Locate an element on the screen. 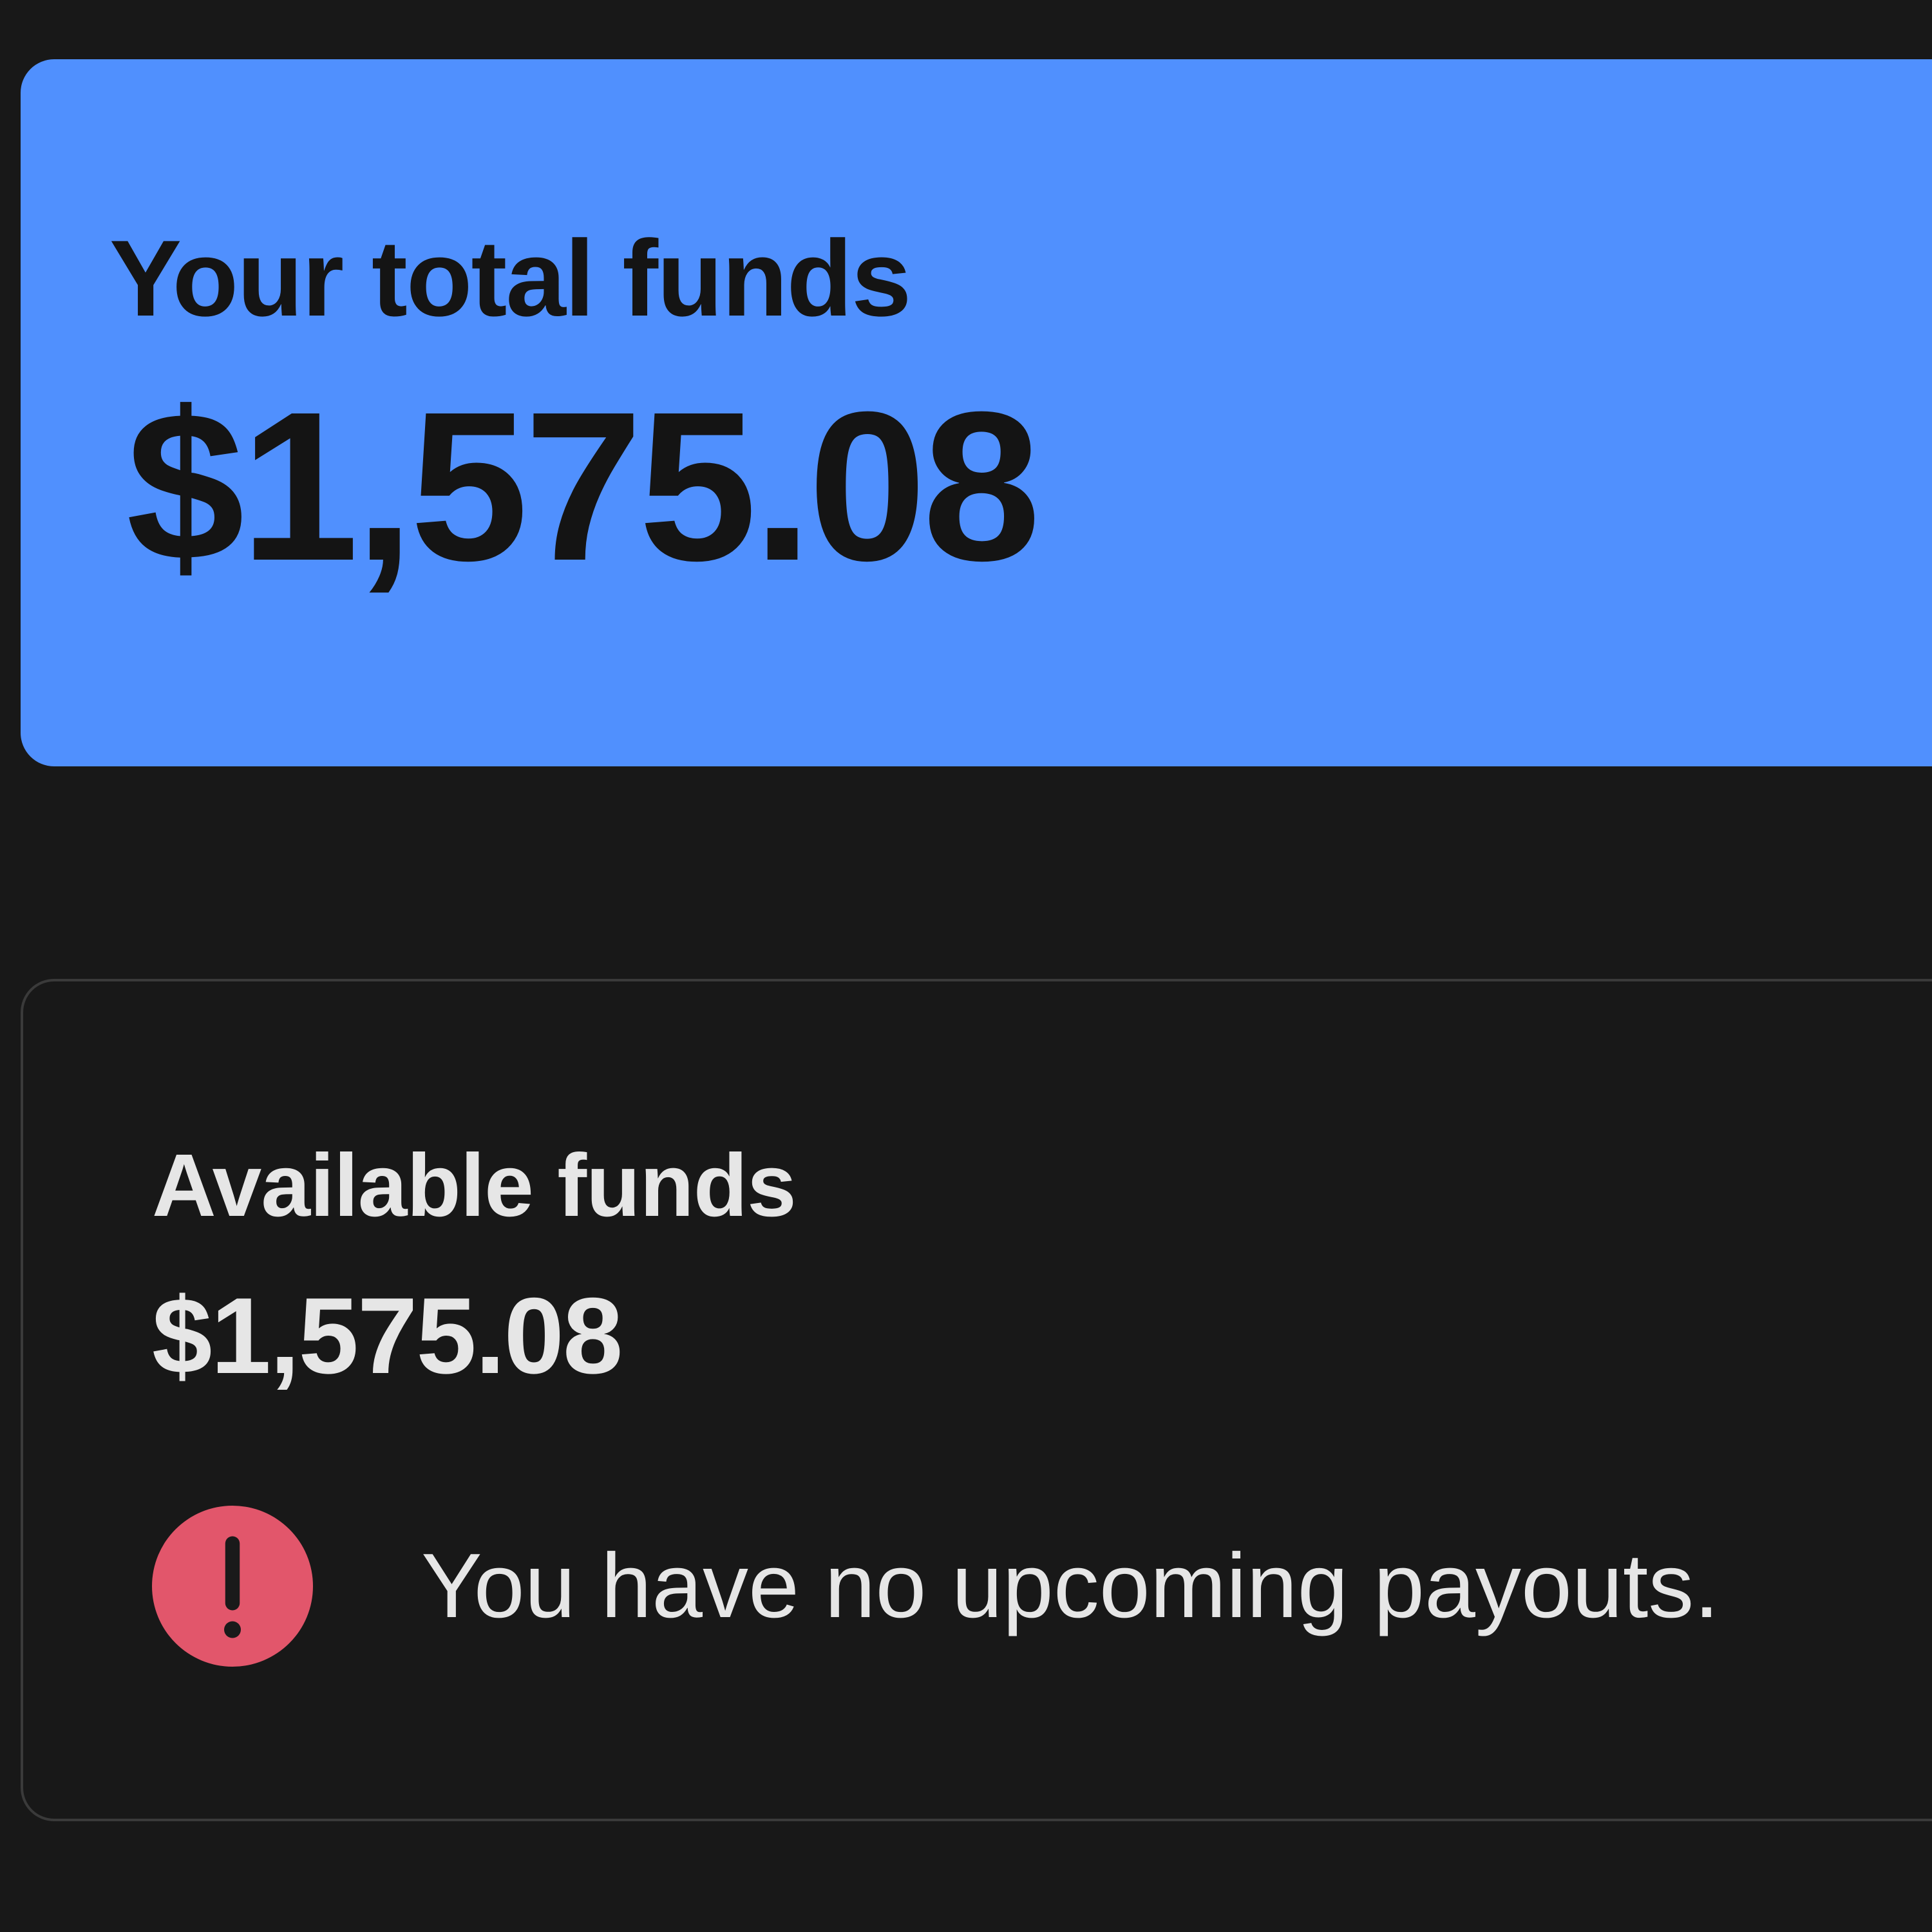 The height and width of the screenshot is (1932, 1932). total-funds-amount: $1,575.08 is located at coordinates (583, 486).